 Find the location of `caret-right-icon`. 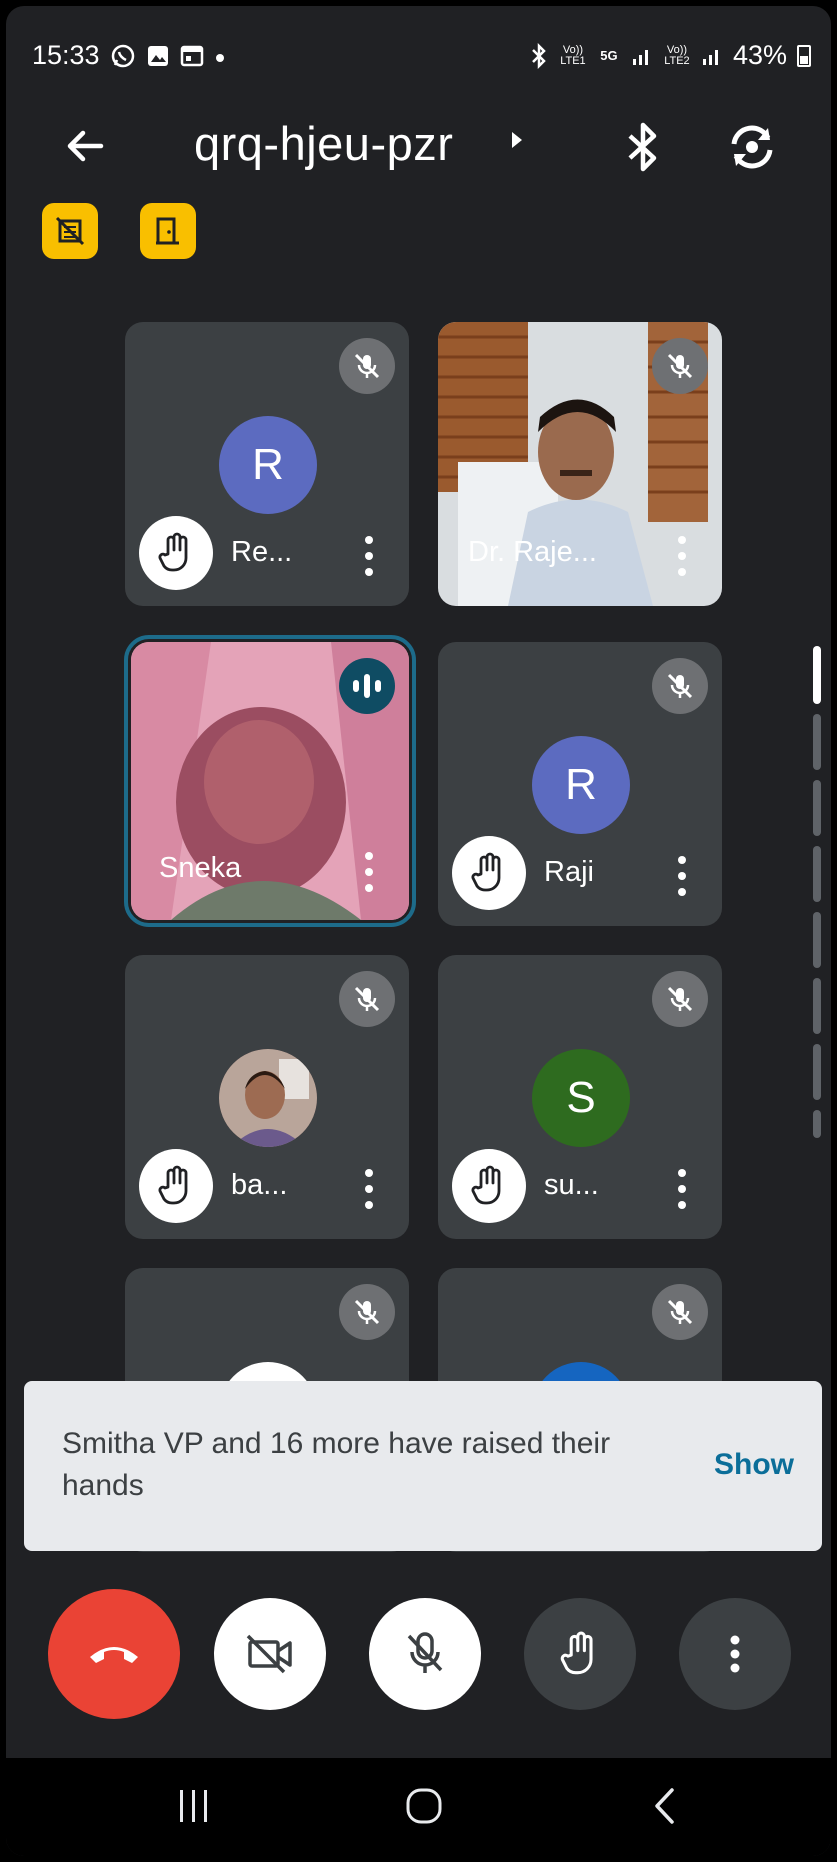

caret-right-icon is located at coordinates (517, 140).